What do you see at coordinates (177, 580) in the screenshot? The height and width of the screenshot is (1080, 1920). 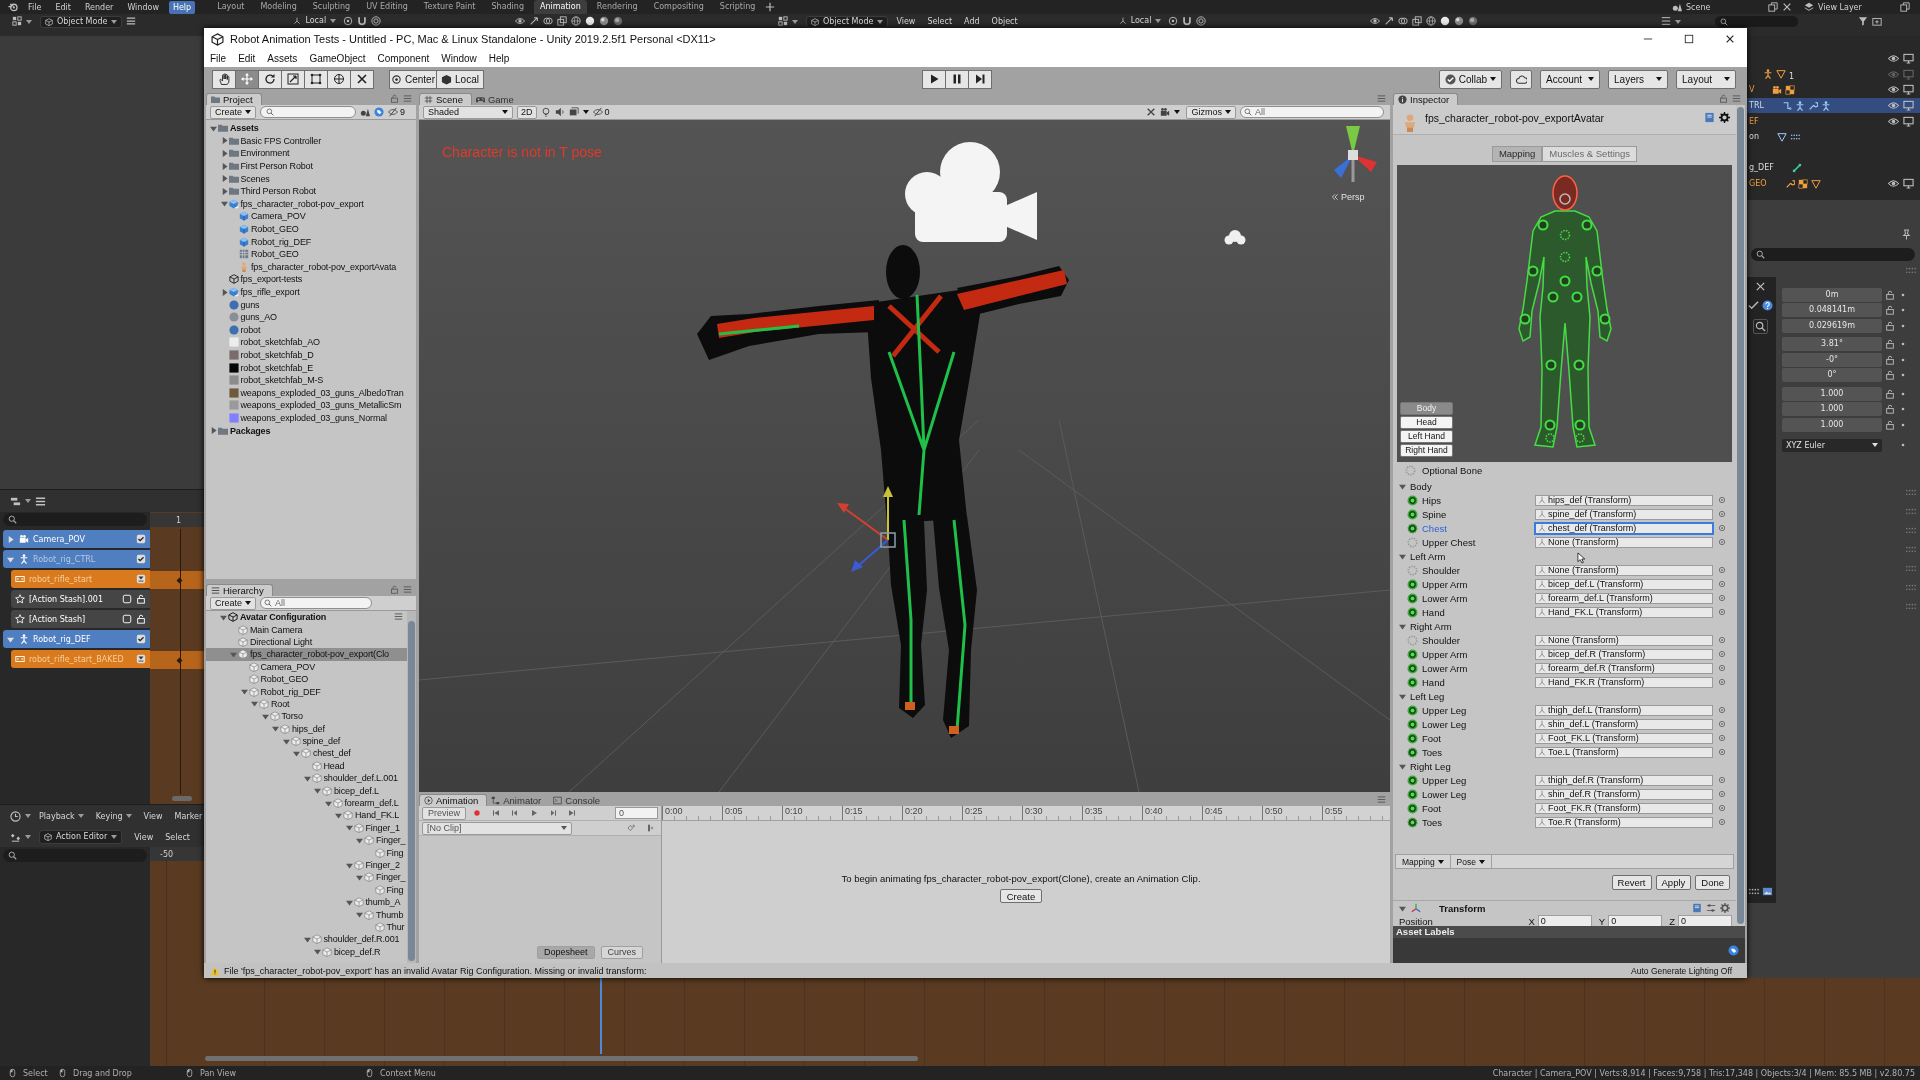 I see `action-strip` at bounding box center [177, 580].